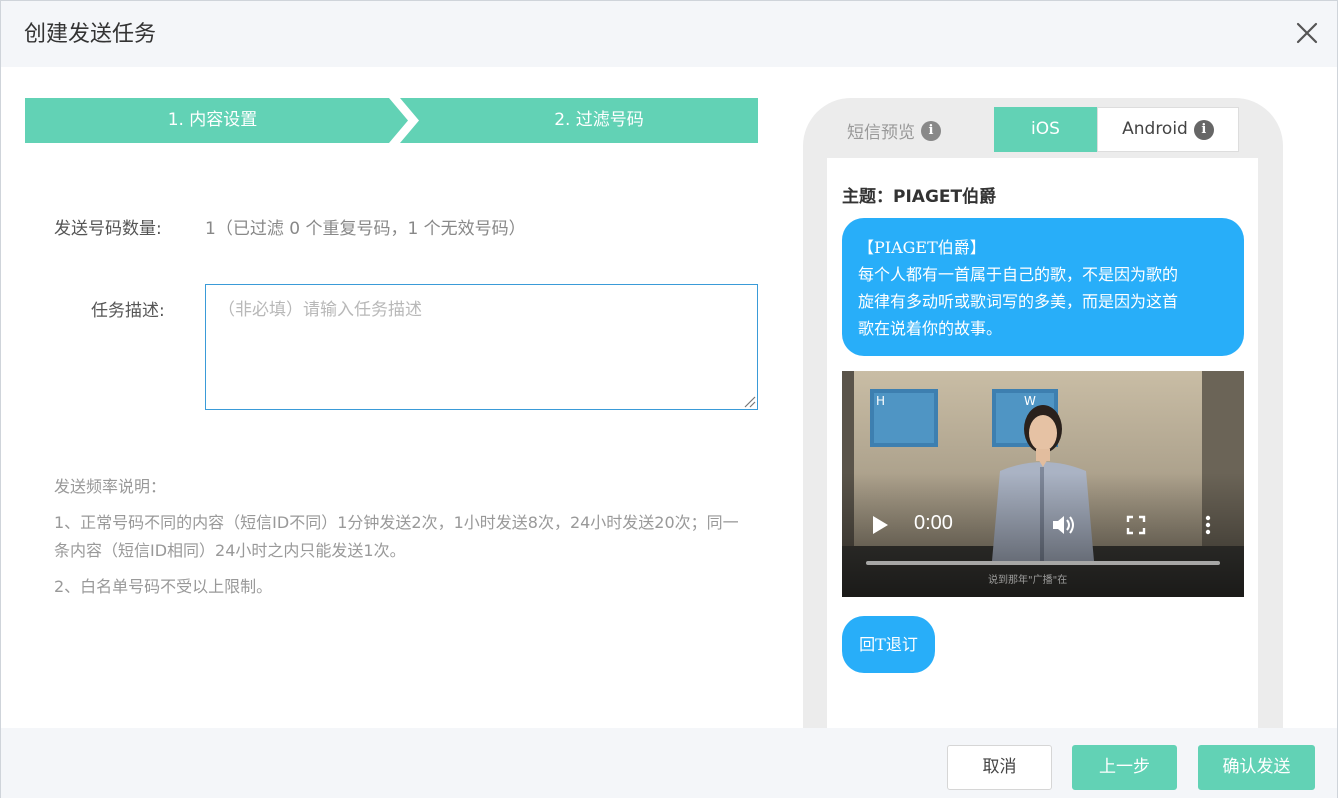  What do you see at coordinates (1155, 129) in the screenshot?
I see `tab-android-label: Android` at bounding box center [1155, 129].